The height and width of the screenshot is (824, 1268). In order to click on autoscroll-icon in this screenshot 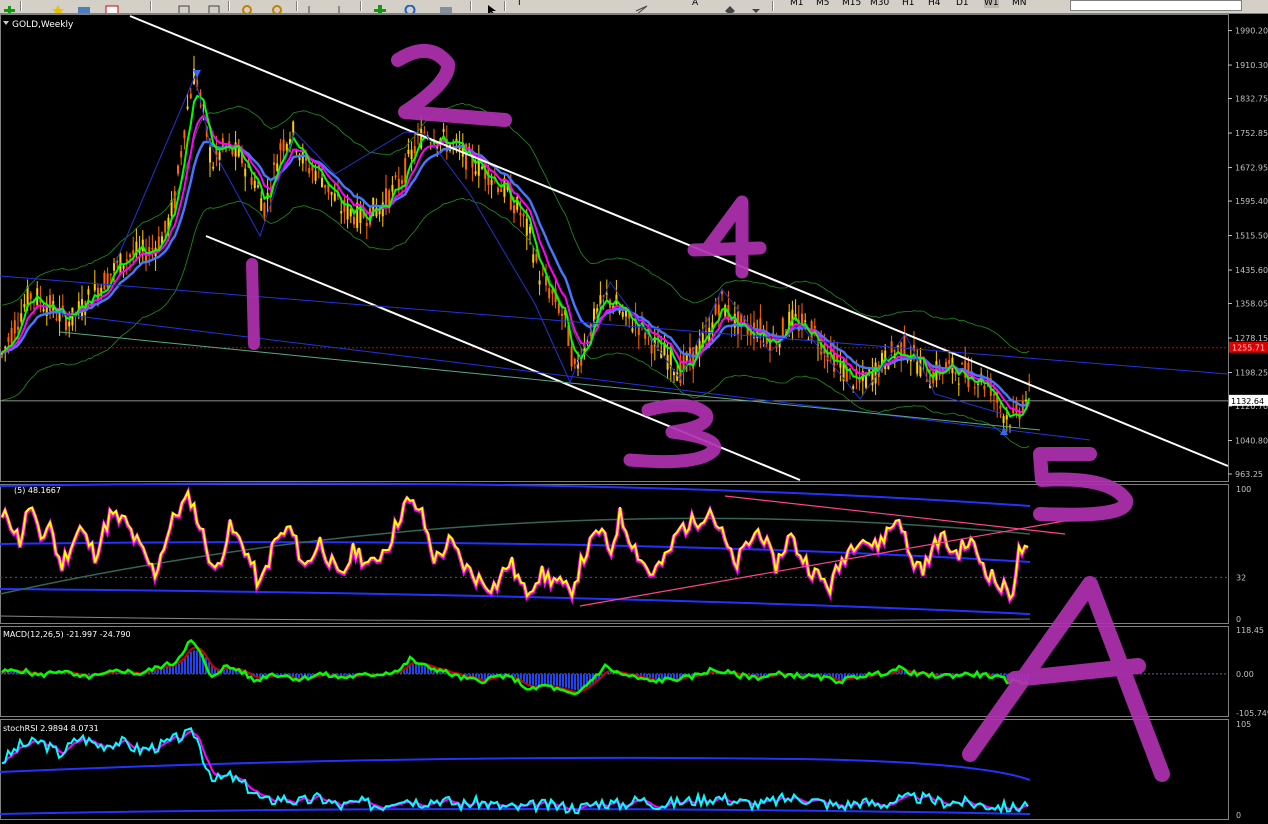, I will do `click(339, 9)`.